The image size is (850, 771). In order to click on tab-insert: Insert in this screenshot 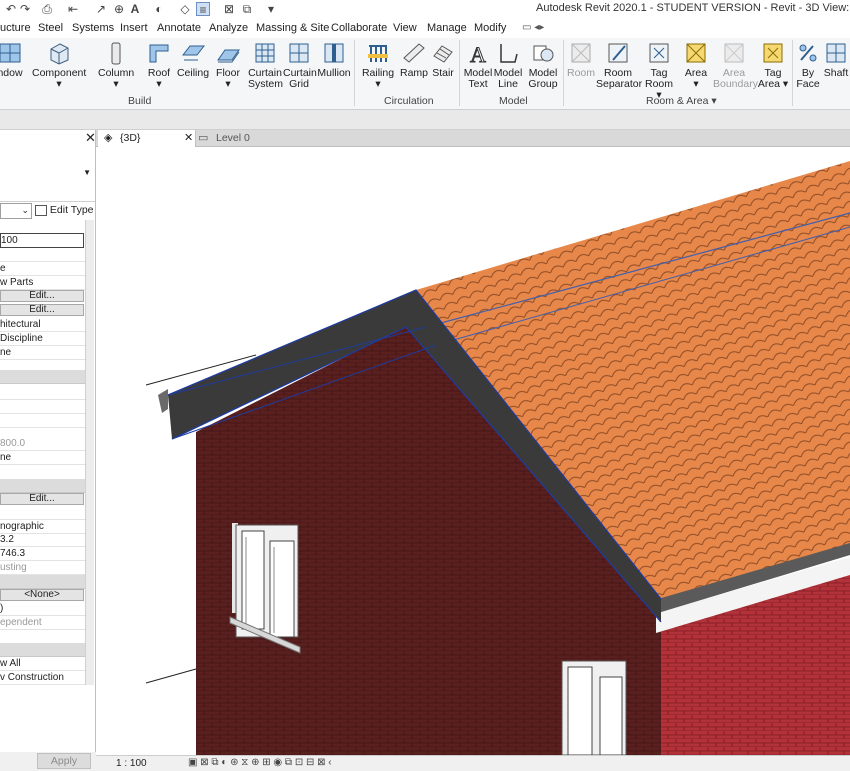, I will do `click(134, 28)`.